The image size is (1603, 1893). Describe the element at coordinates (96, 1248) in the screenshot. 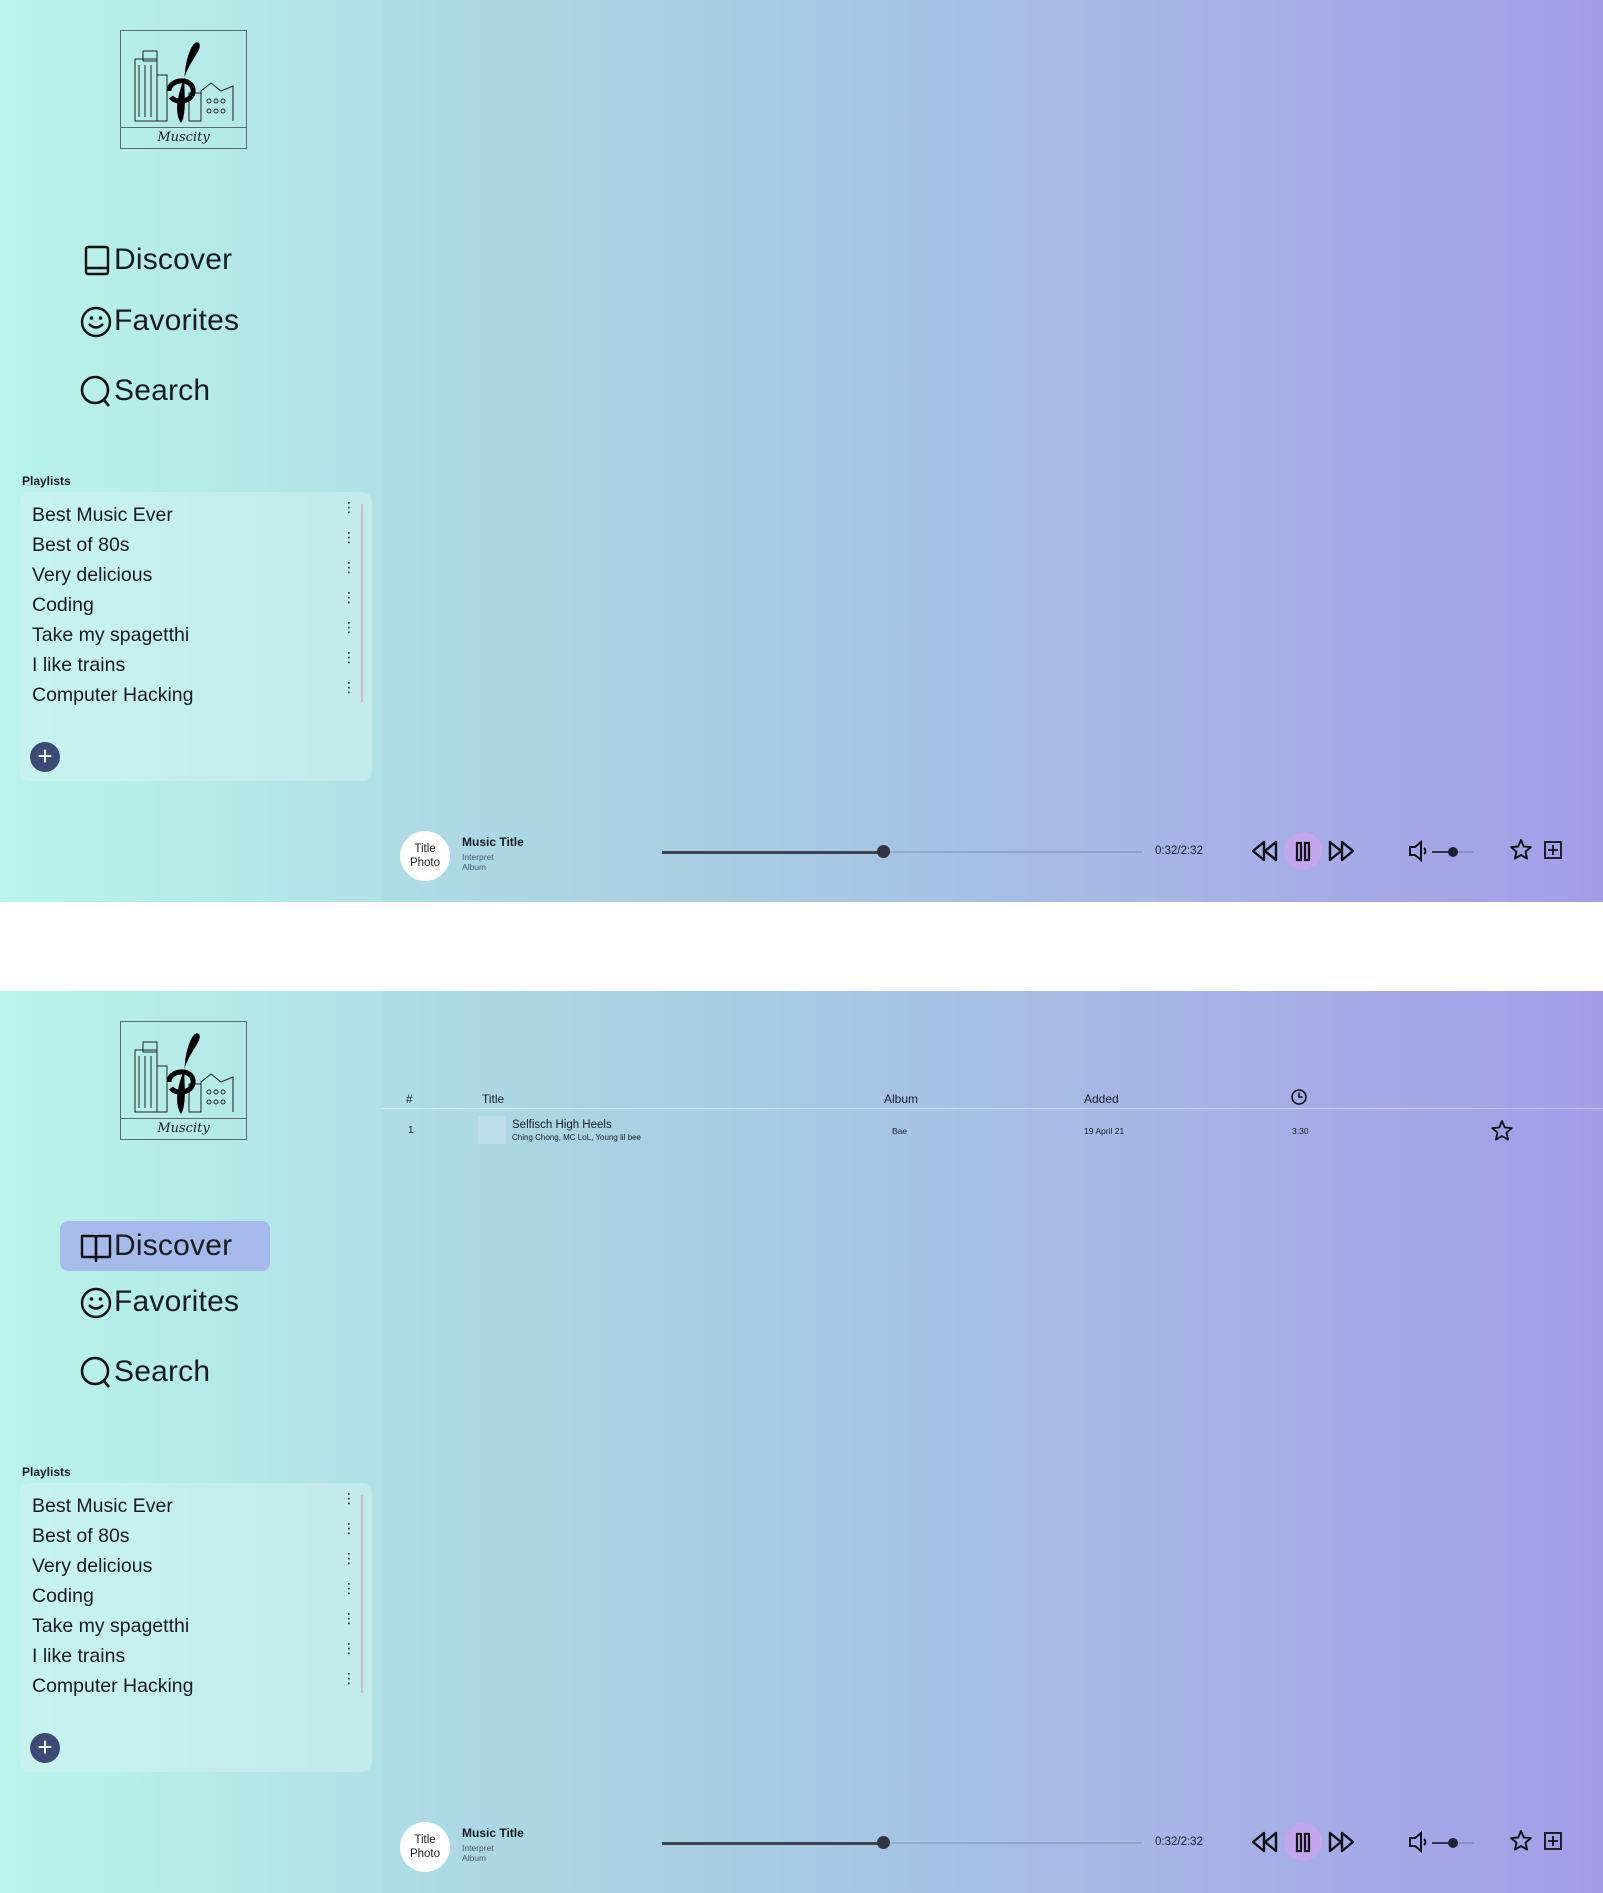

I see `book-icon` at that location.